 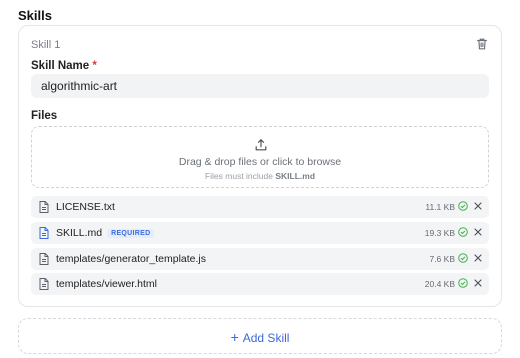 What do you see at coordinates (260, 162) in the screenshot?
I see `dropzone-text: Drag & drop files or click to browse` at bounding box center [260, 162].